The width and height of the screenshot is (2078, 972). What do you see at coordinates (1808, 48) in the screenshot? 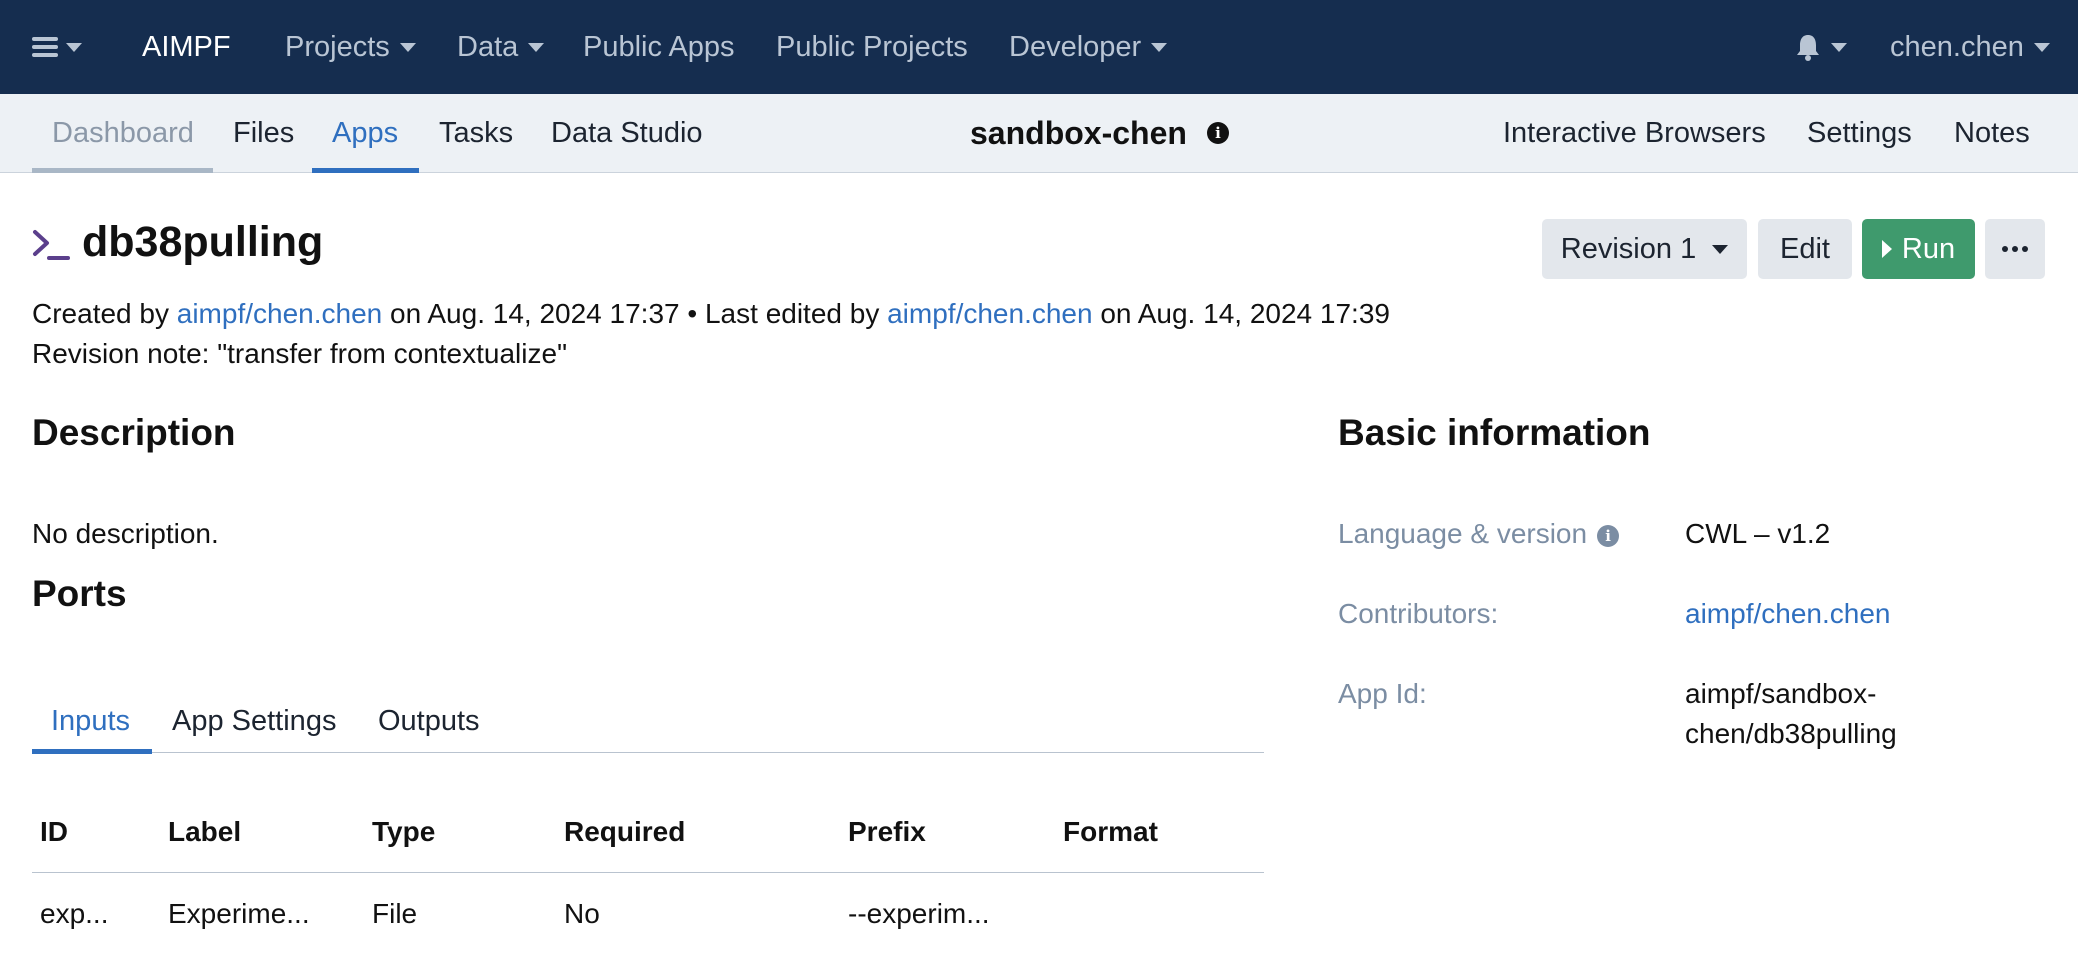
I see `bell-icon` at bounding box center [1808, 48].